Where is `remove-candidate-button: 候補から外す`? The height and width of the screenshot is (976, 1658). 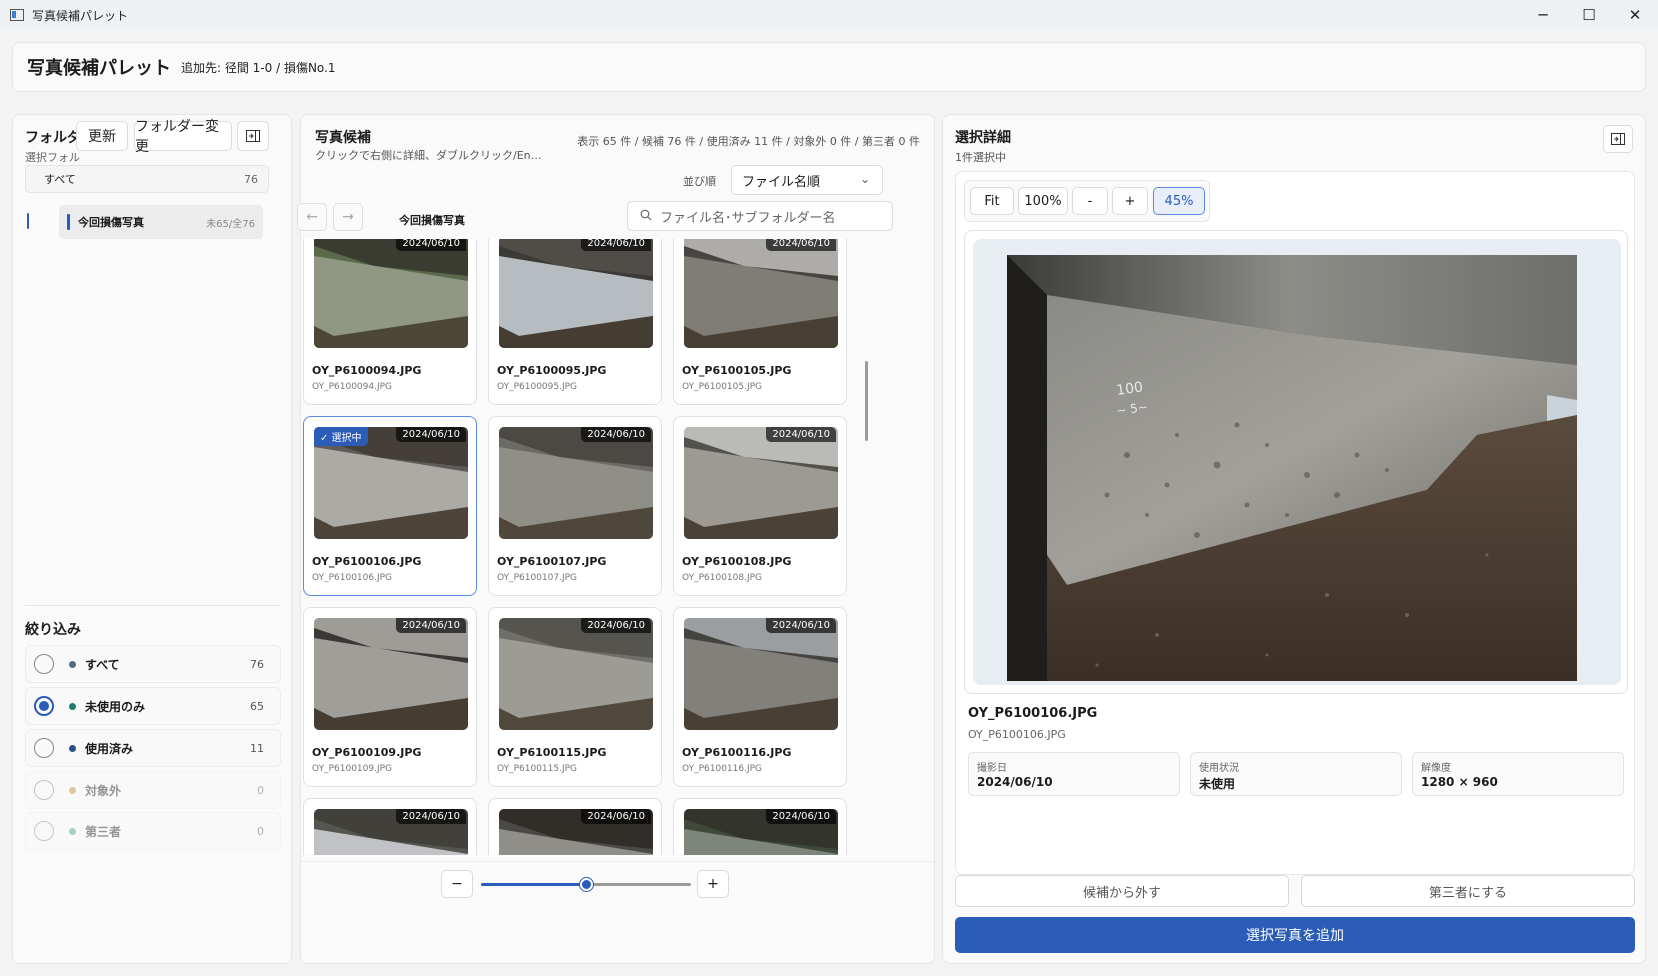 remove-candidate-button: 候補から外す is located at coordinates (1122, 891).